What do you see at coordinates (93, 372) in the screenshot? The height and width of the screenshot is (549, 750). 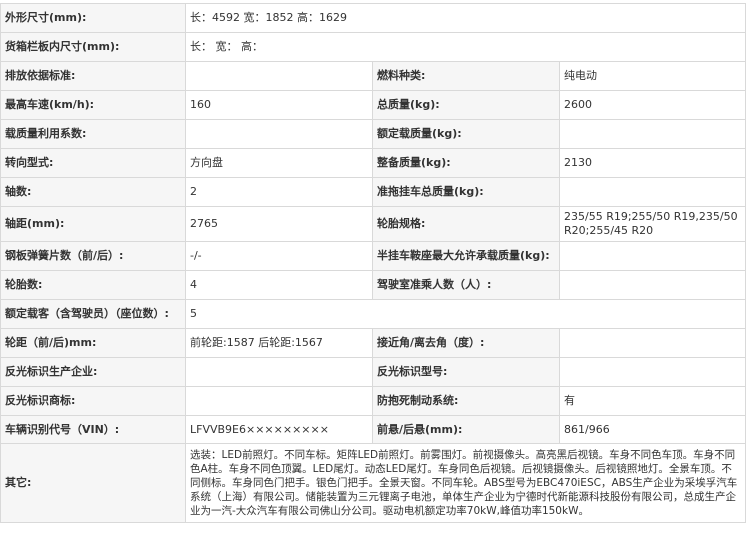 I see `label-reflector-maker: 反光标识生产企业:` at bounding box center [93, 372].